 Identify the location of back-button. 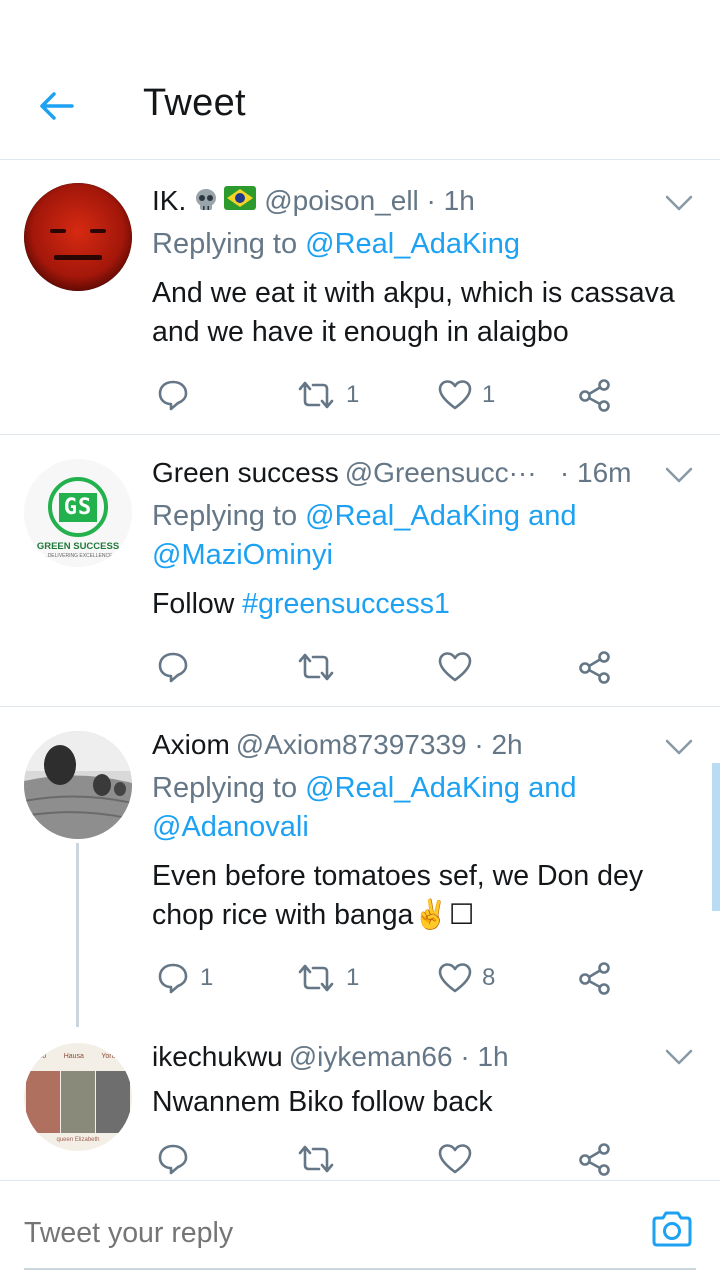
(56, 106).